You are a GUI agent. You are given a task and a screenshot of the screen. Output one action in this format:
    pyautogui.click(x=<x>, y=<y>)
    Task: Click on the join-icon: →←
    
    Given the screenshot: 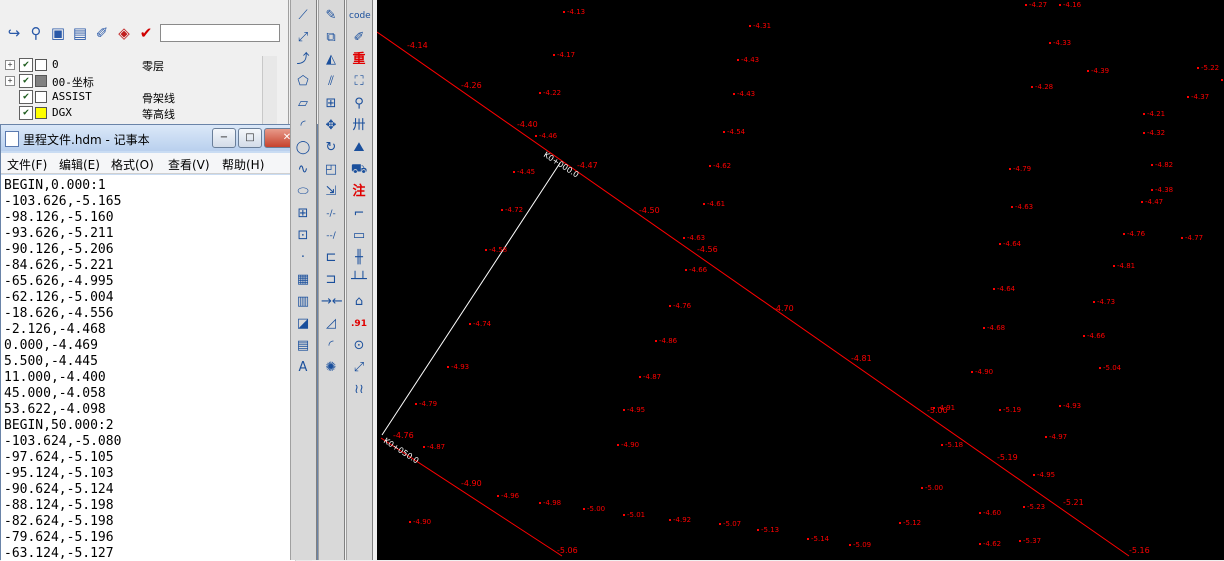 What is the action you would take?
    pyautogui.click(x=332, y=302)
    